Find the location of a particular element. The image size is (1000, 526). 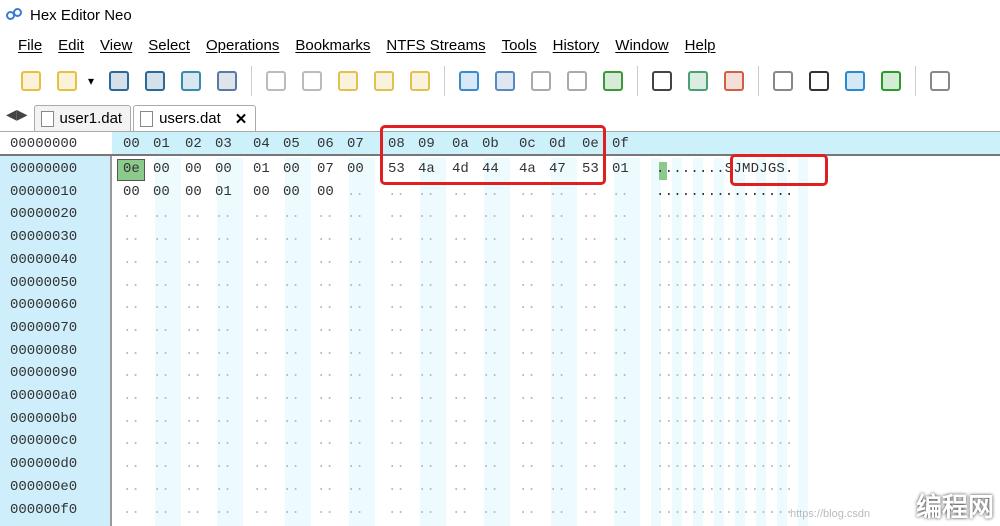

paste-icon is located at coordinates (420, 81).